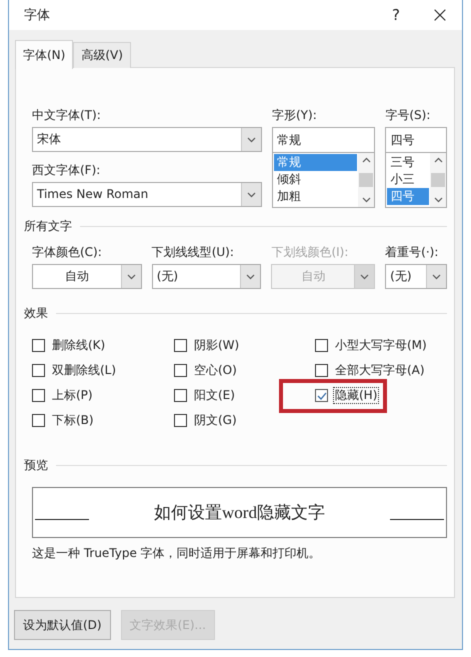 The width and height of the screenshot is (471, 657). What do you see at coordinates (416, 140) in the screenshot?
I see `text-field: 四号` at bounding box center [416, 140].